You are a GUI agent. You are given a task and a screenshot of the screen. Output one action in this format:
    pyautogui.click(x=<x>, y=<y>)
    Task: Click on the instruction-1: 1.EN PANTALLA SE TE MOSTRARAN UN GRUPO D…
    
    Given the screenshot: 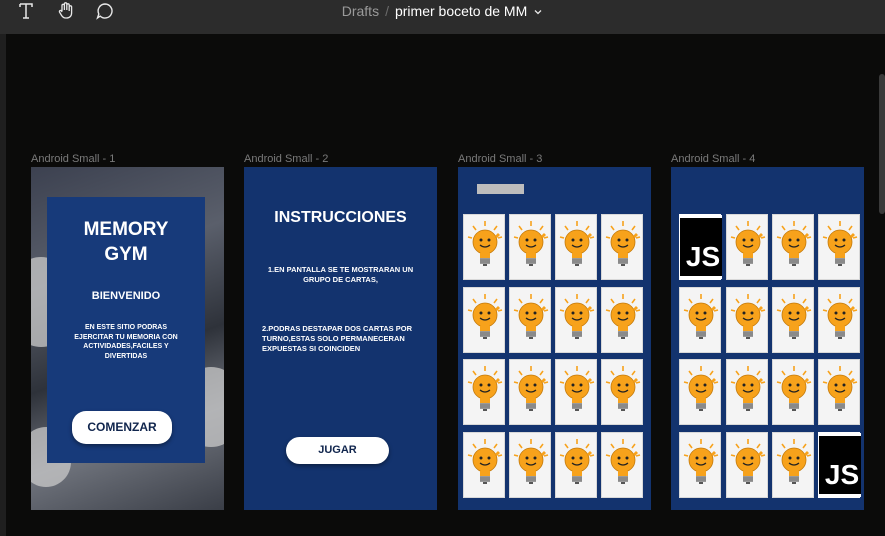 What is the action you would take?
    pyautogui.click(x=340, y=274)
    